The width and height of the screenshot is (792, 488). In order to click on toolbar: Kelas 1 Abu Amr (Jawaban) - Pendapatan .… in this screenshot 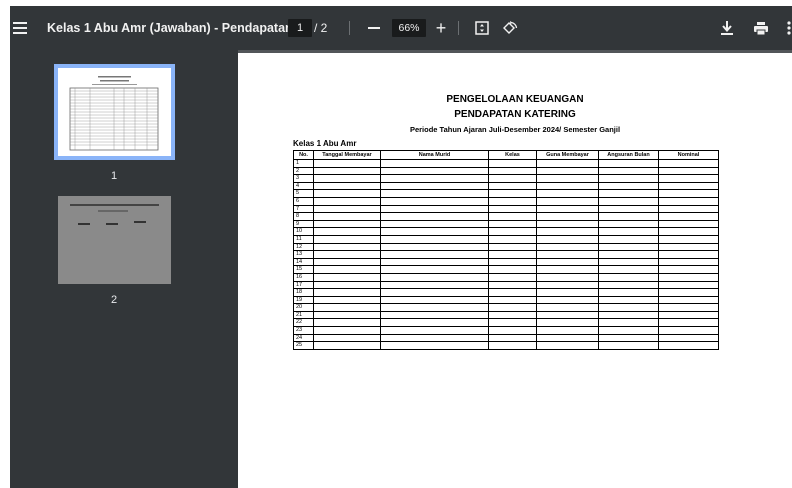, I will do `click(401, 28)`.